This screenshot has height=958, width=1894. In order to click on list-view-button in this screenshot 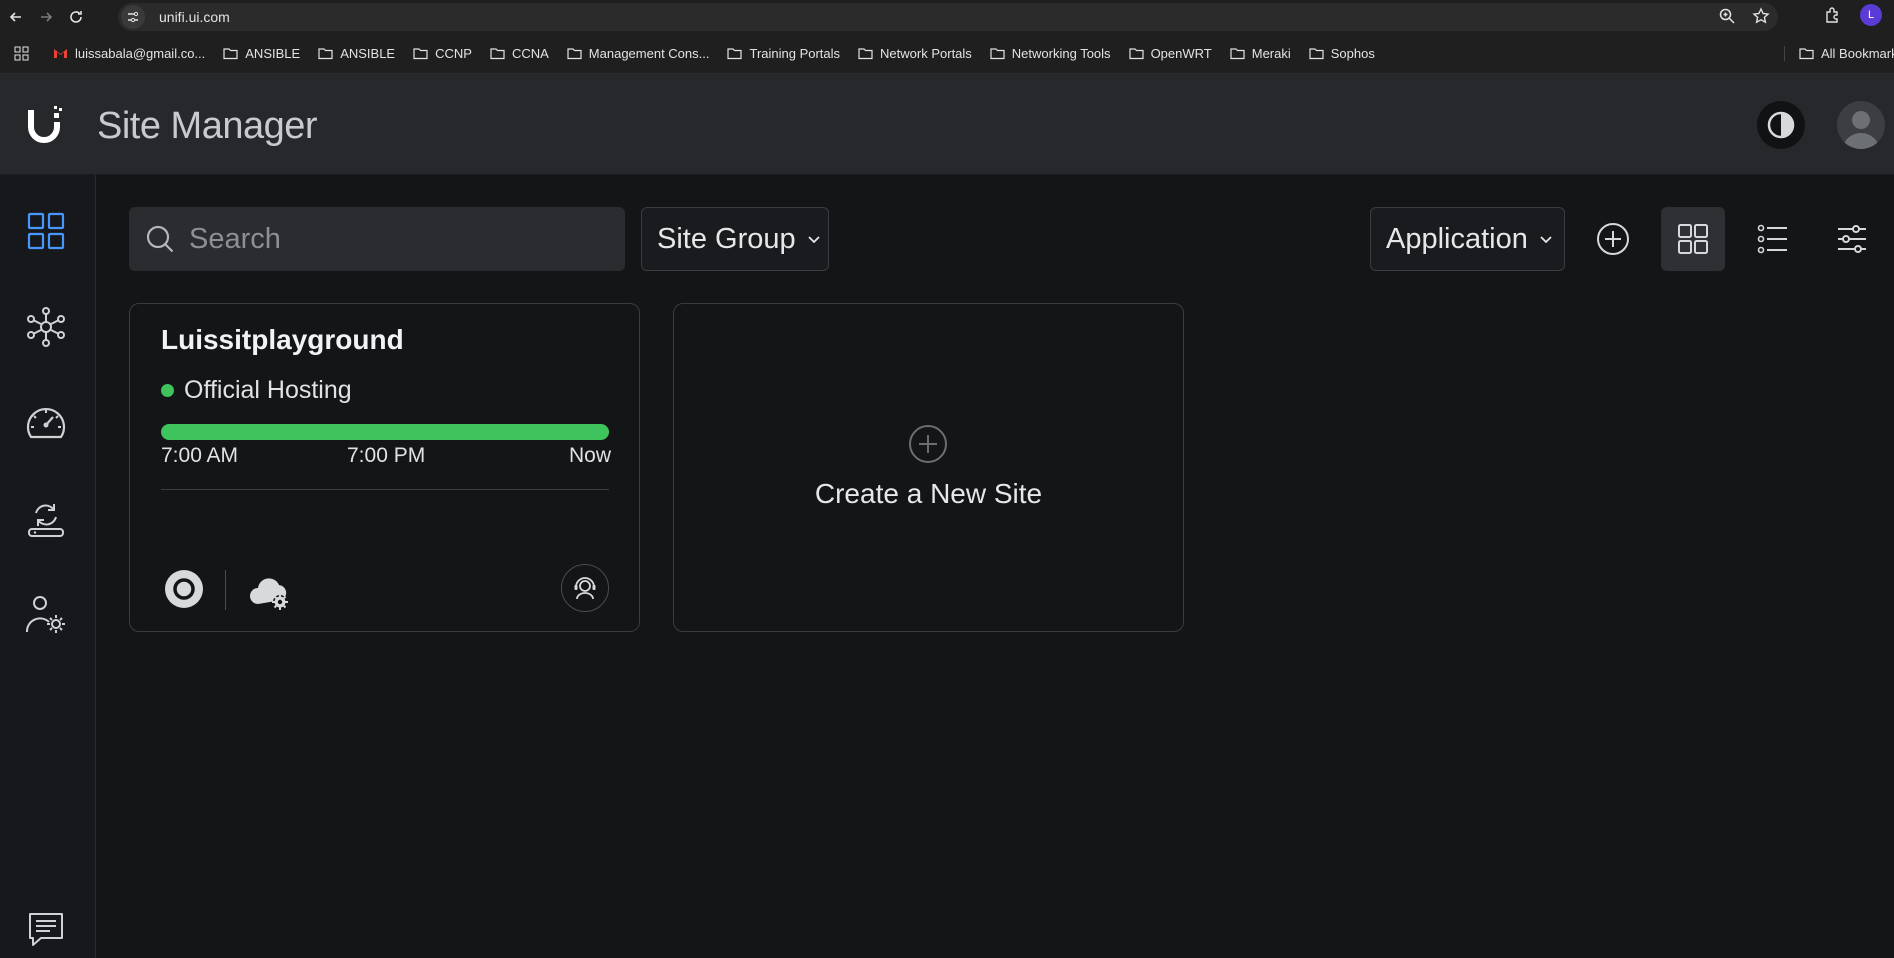, I will do `click(1773, 239)`.